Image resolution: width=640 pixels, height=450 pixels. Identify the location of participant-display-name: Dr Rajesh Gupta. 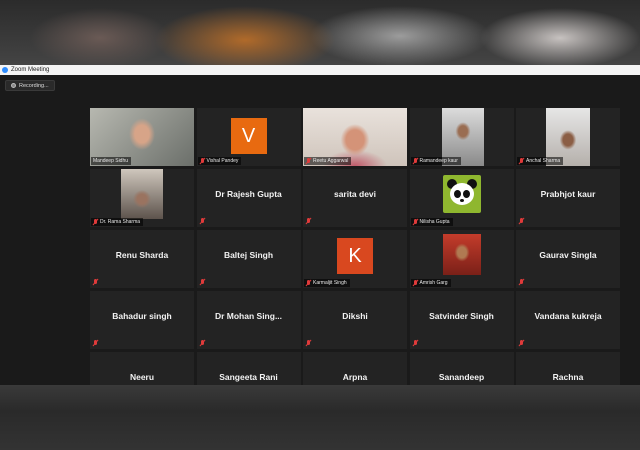
(248, 194).